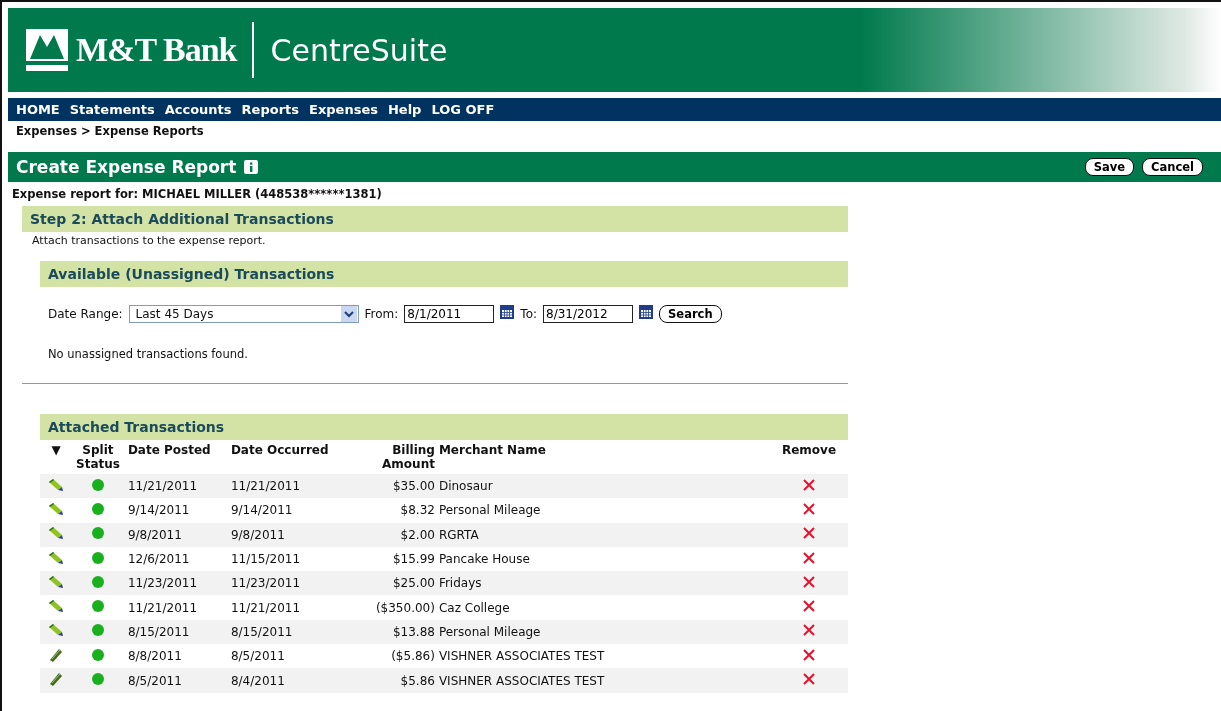 The height and width of the screenshot is (711, 1221). What do you see at coordinates (251, 167) in the screenshot?
I see `info-icon` at bounding box center [251, 167].